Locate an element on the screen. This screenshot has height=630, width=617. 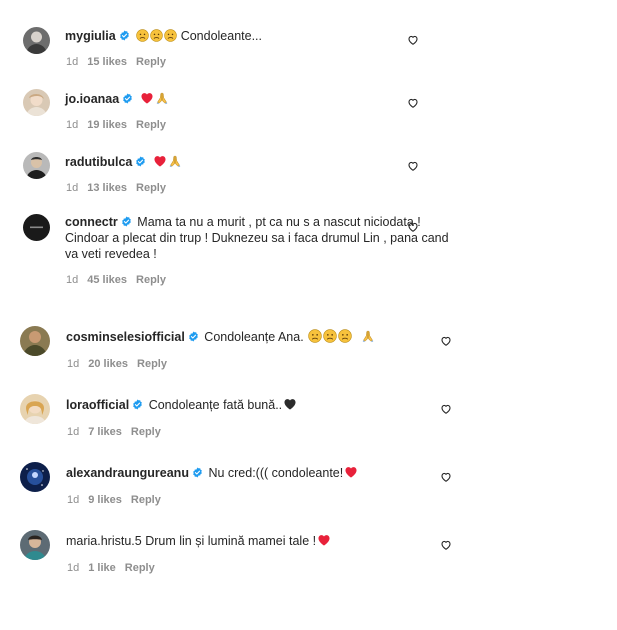
username: connectr is located at coordinates (91, 222).